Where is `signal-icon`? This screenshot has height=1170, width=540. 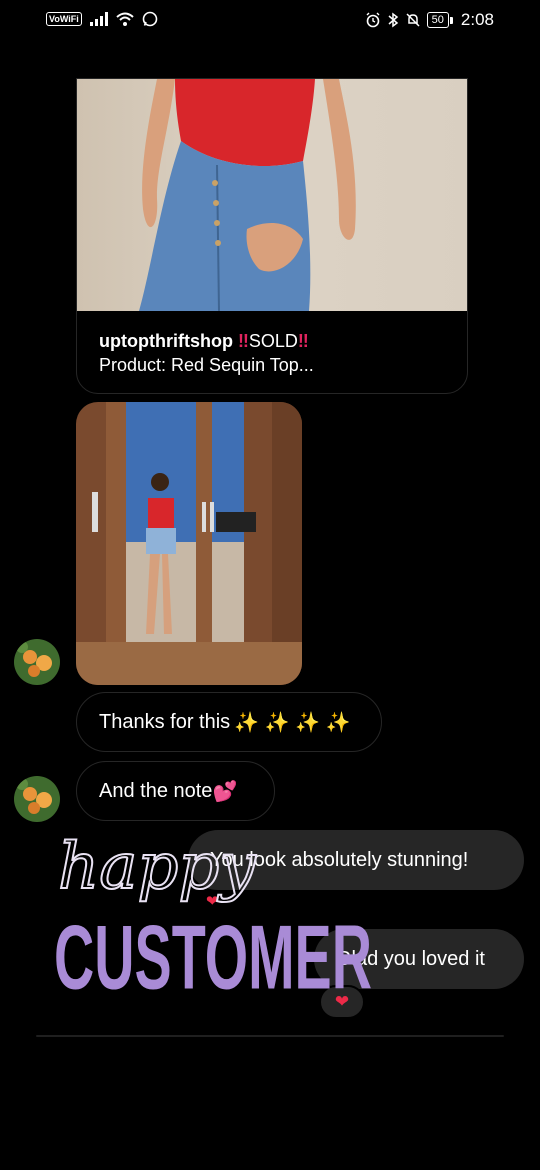 signal-icon is located at coordinates (98, 19).